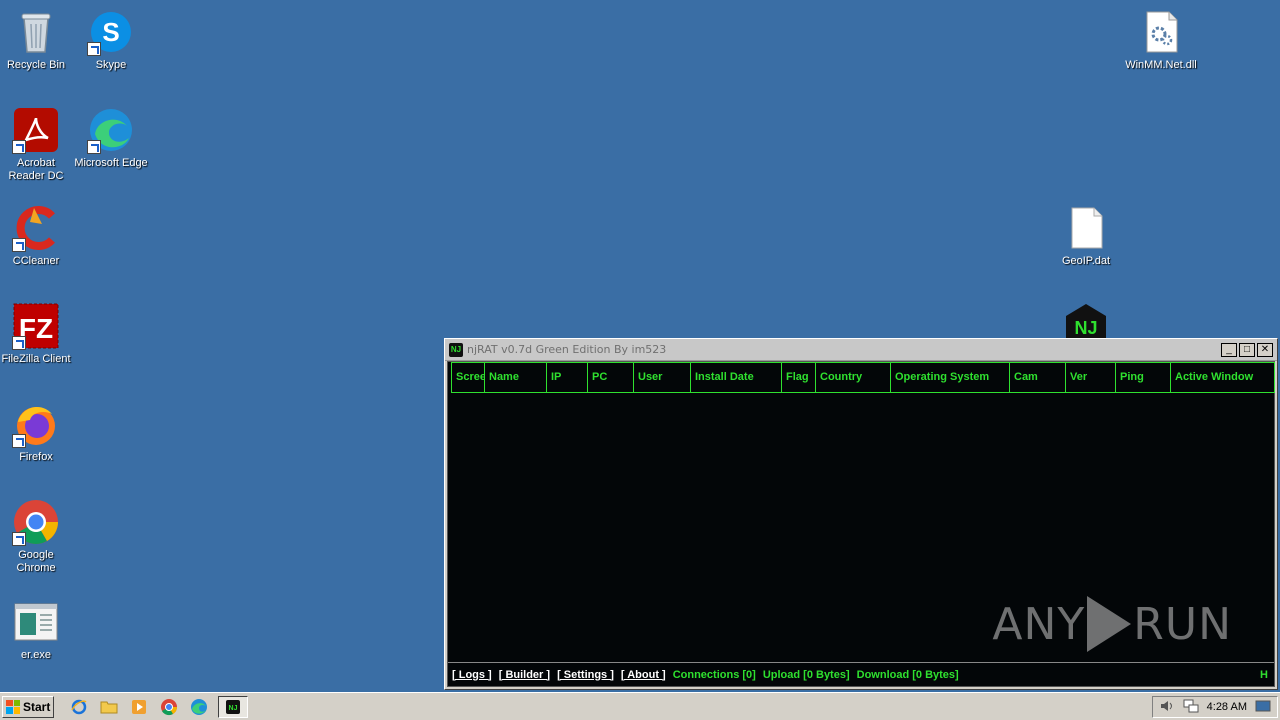 The width and height of the screenshot is (1280, 720). Describe the element at coordinates (36, 65) in the screenshot. I see `desktop-icon-label: Recycle Bin` at that location.